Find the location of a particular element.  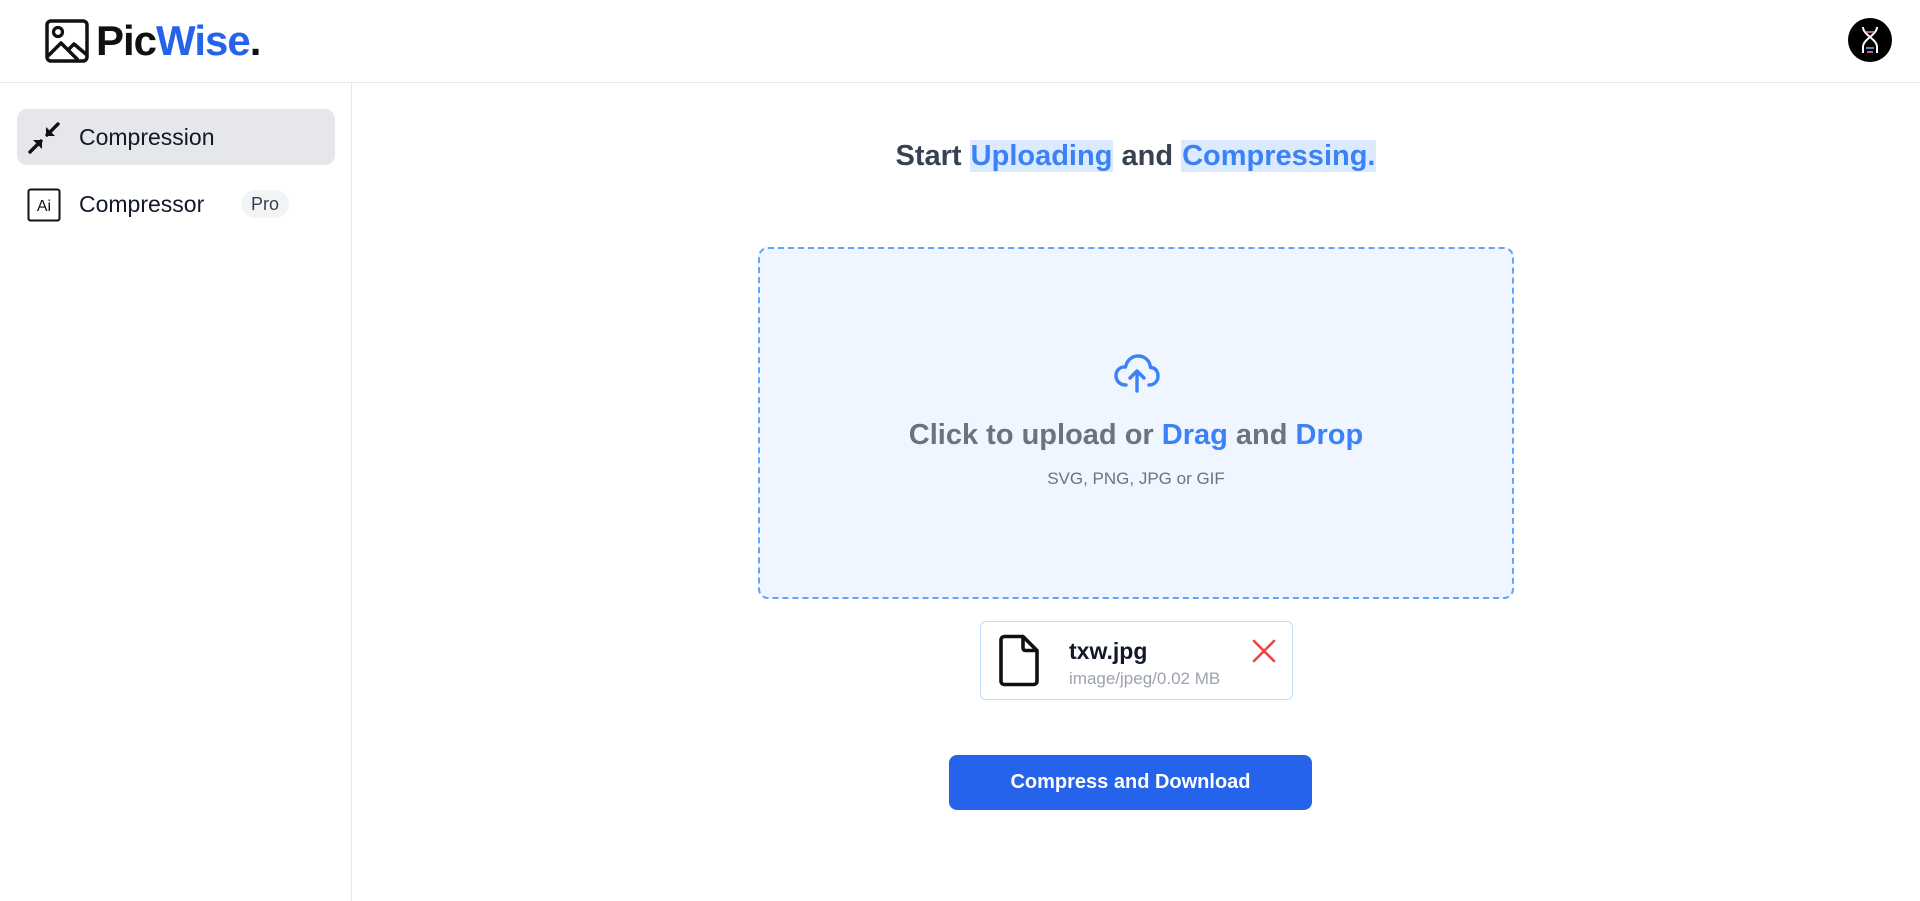

headline-and: and is located at coordinates (1147, 156).